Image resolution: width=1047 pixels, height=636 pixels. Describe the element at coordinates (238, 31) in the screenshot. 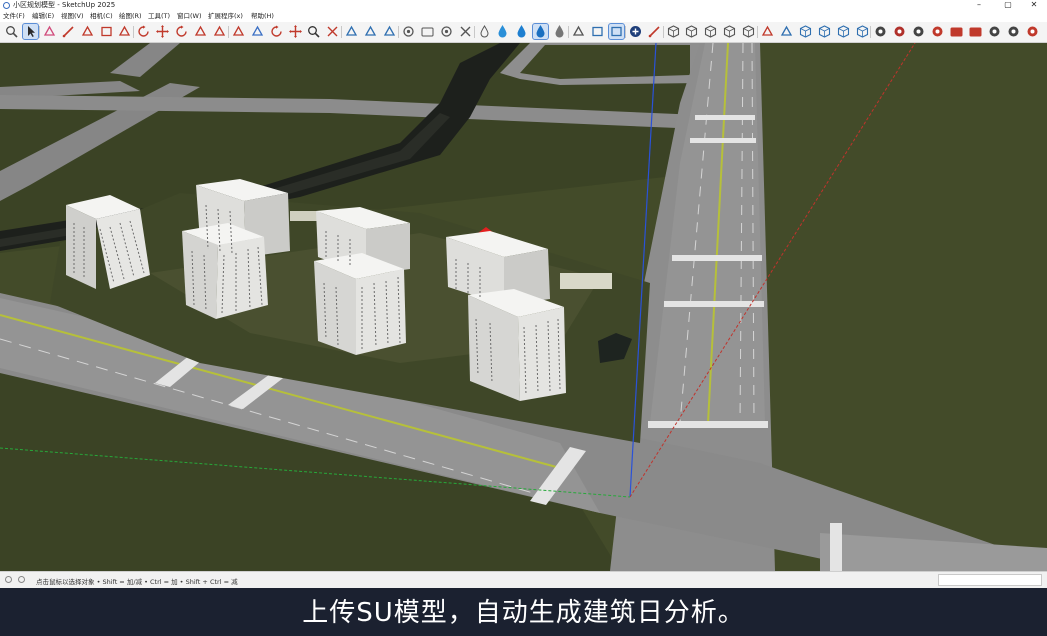

I see `tape-measure-icon` at that location.